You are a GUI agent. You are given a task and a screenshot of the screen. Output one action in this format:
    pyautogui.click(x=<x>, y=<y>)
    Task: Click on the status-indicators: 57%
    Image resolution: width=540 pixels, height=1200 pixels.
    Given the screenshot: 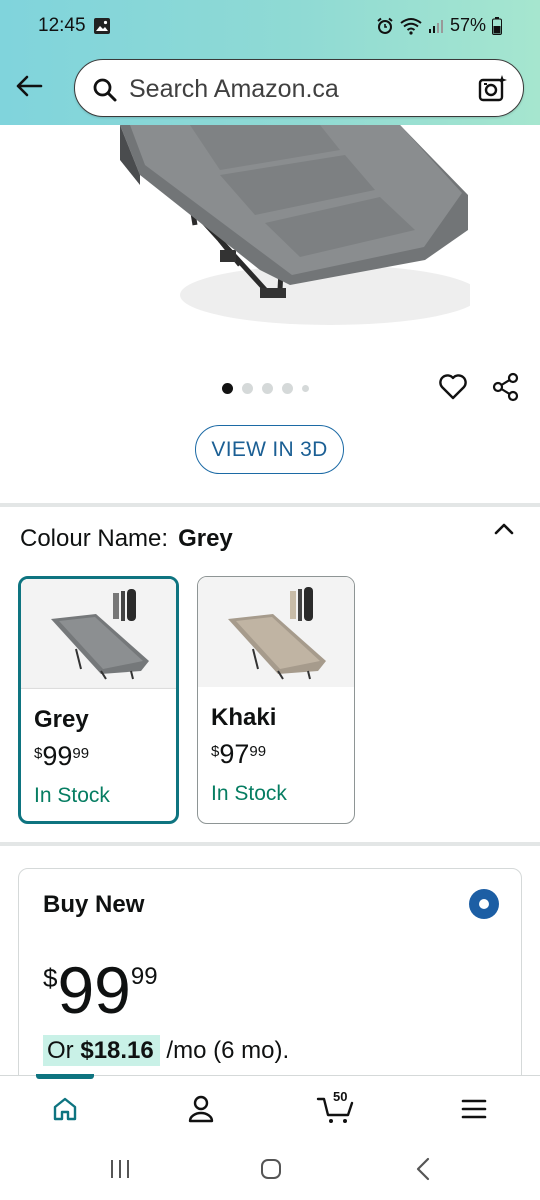 What is the action you would take?
    pyautogui.click(x=439, y=25)
    